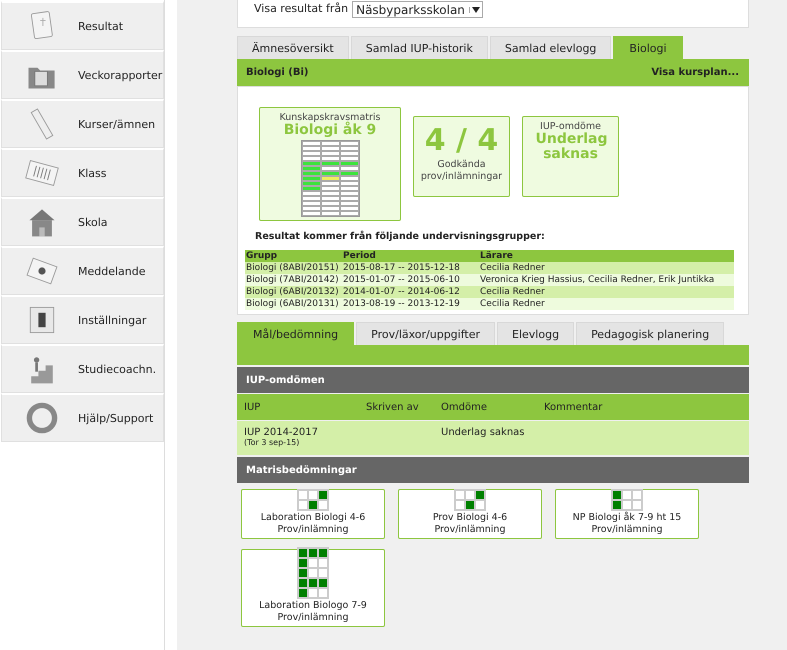 The image size is (787, 650). Describe the element at coordinates (410, 268) in the screenshot. I see `table-cell: 2015-08-17 -- 2015-12-18` at that location.